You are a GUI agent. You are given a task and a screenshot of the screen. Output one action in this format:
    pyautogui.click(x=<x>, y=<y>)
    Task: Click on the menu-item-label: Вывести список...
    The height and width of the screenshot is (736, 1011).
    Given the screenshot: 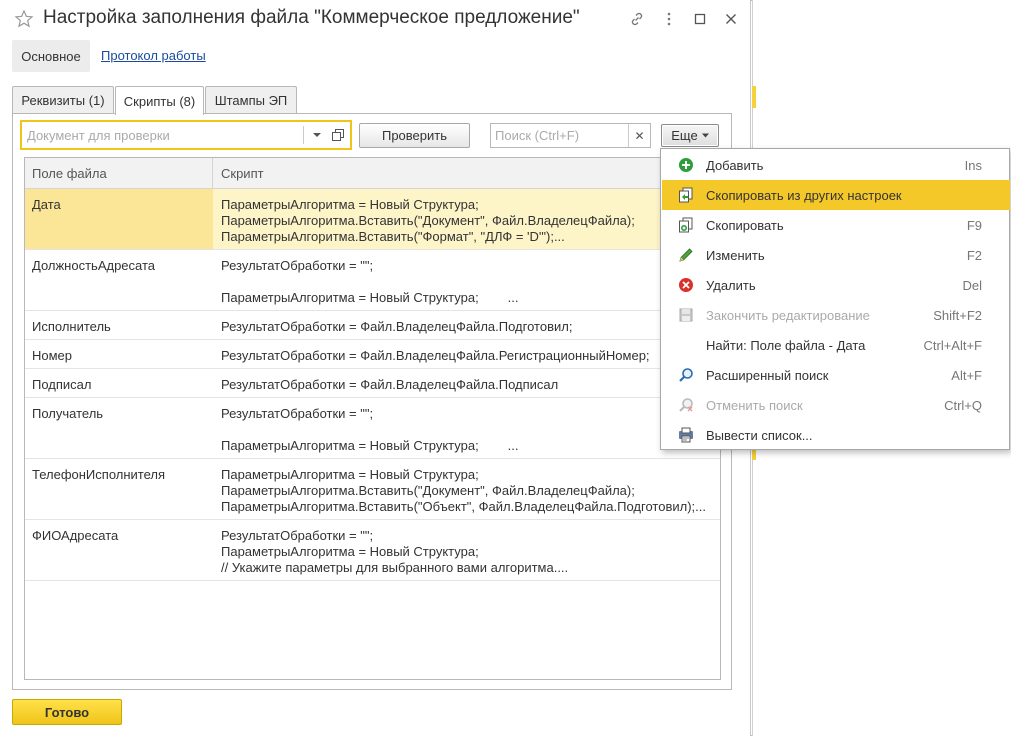 What is the action you would take?
    pyautogui.click(x=759, y=435)
    